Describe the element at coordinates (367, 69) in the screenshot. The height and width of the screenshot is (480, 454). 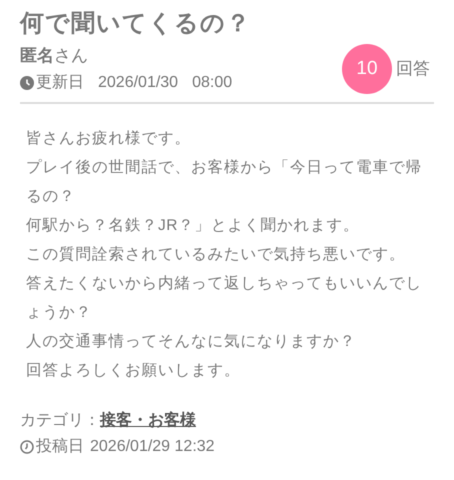
I see `answer-count-badge: 10` at that location.